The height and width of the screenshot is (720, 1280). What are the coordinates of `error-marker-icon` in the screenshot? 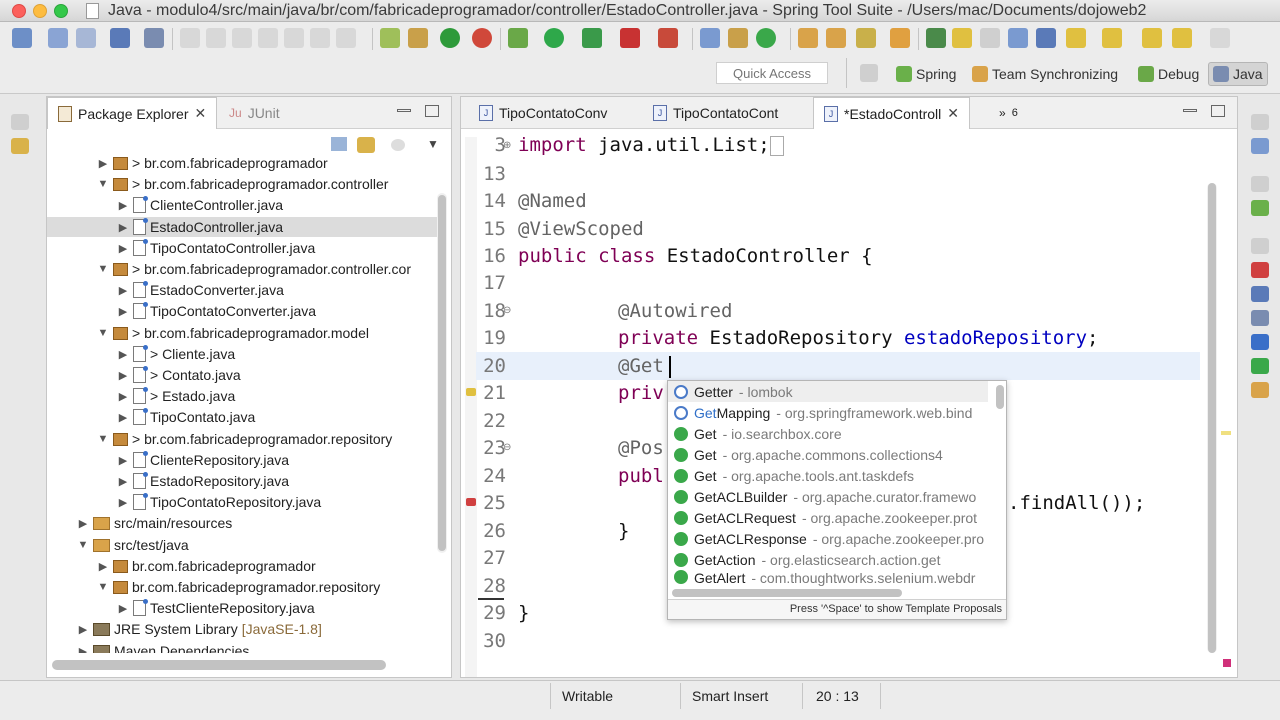 It's located at (471, 502).